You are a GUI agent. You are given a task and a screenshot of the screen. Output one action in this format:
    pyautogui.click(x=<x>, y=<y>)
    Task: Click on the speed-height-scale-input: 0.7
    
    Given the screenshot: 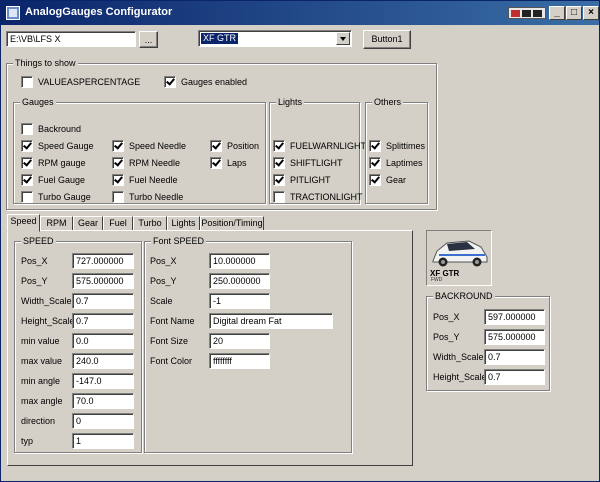 What is the action you would take?
    pyautogui.click(x=103, y=321)
    